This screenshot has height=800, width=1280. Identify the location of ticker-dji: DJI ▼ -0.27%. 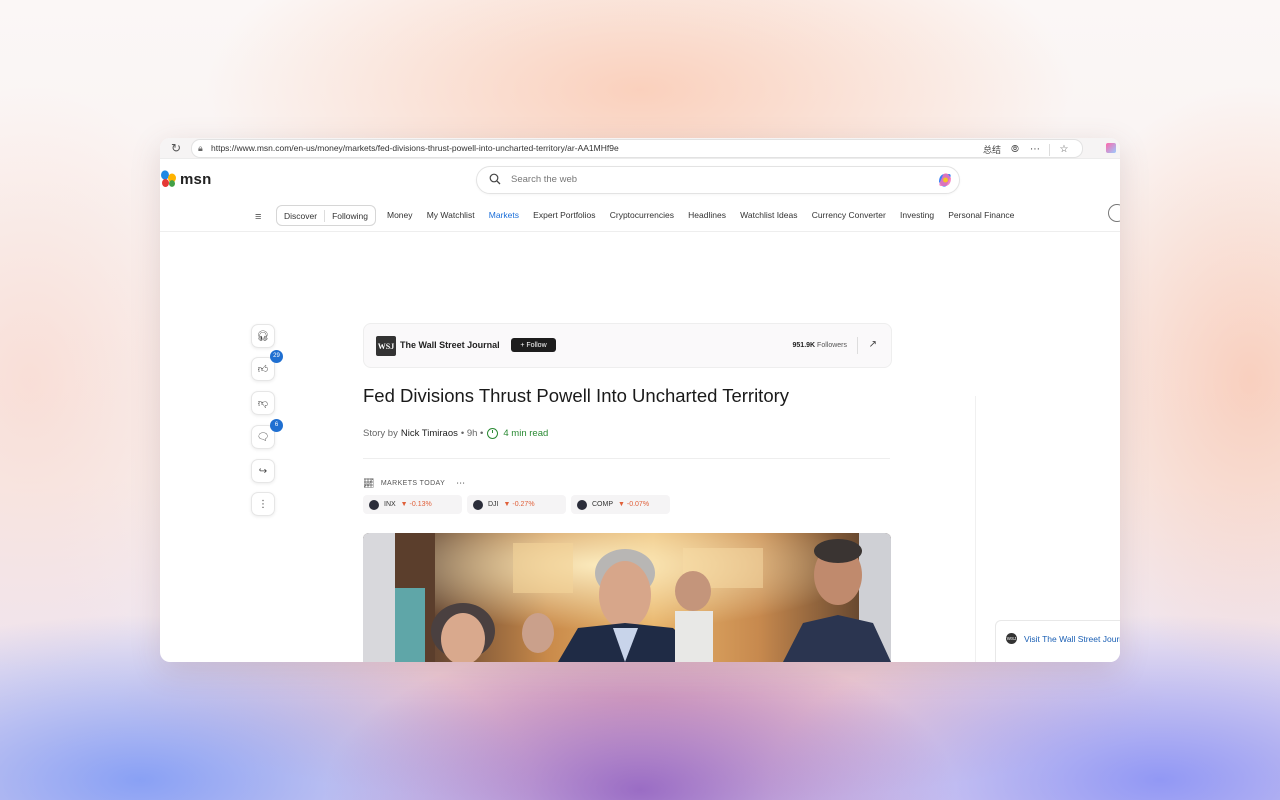
(516, 504).